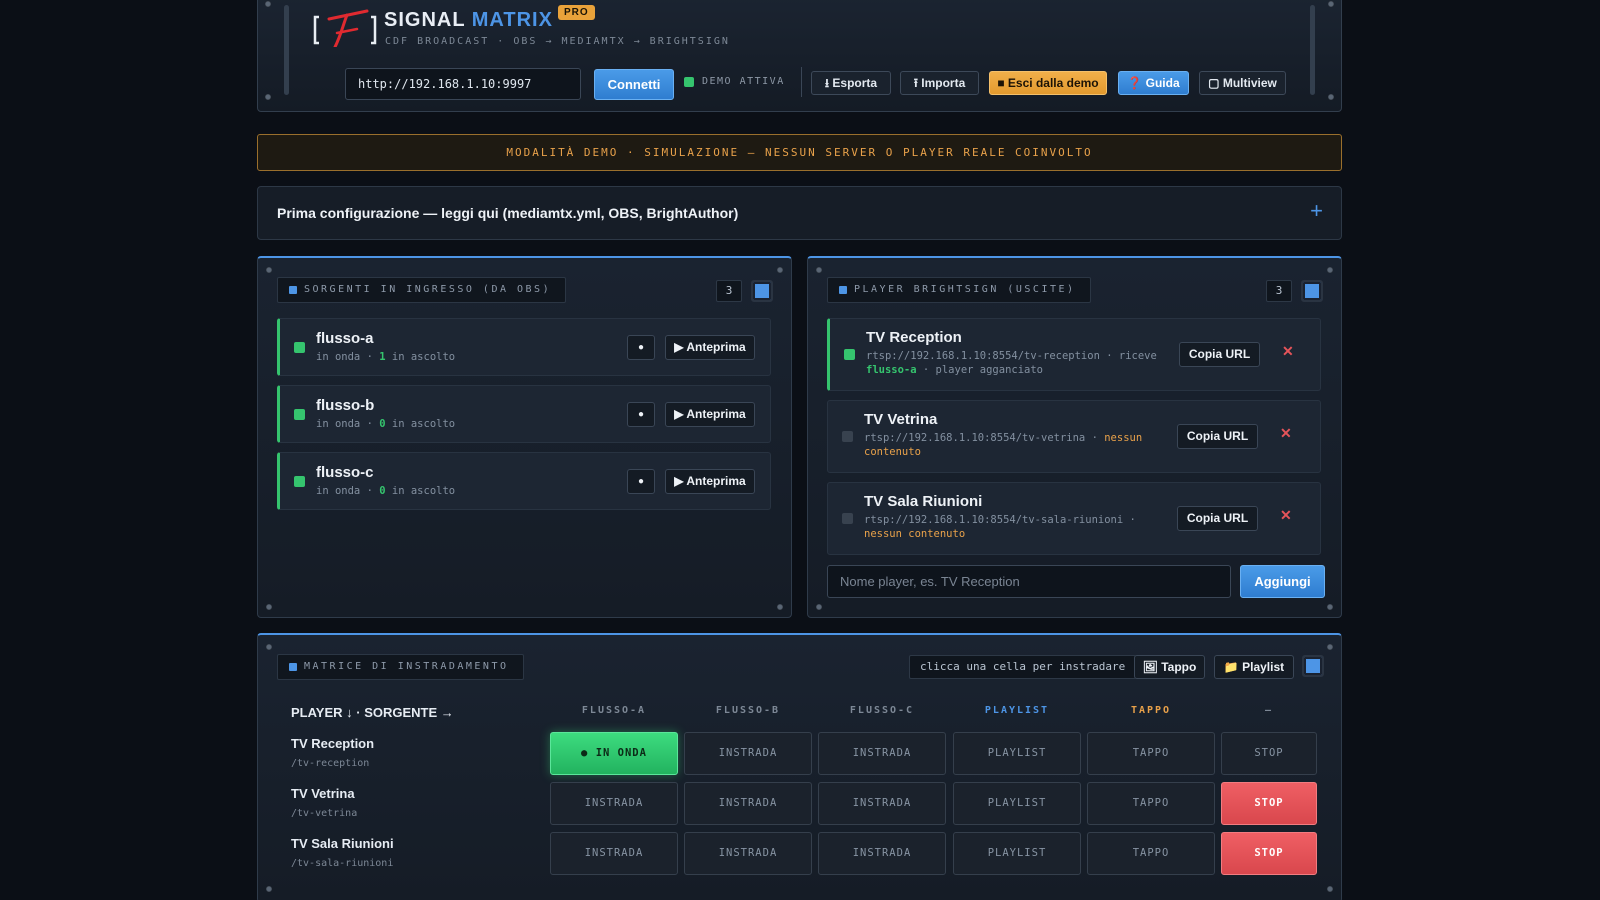  What do you see at coordinates (1313, 666) in the screenshot?
I see `matrix-panel-toggle` at bounding box center [1313, 666].